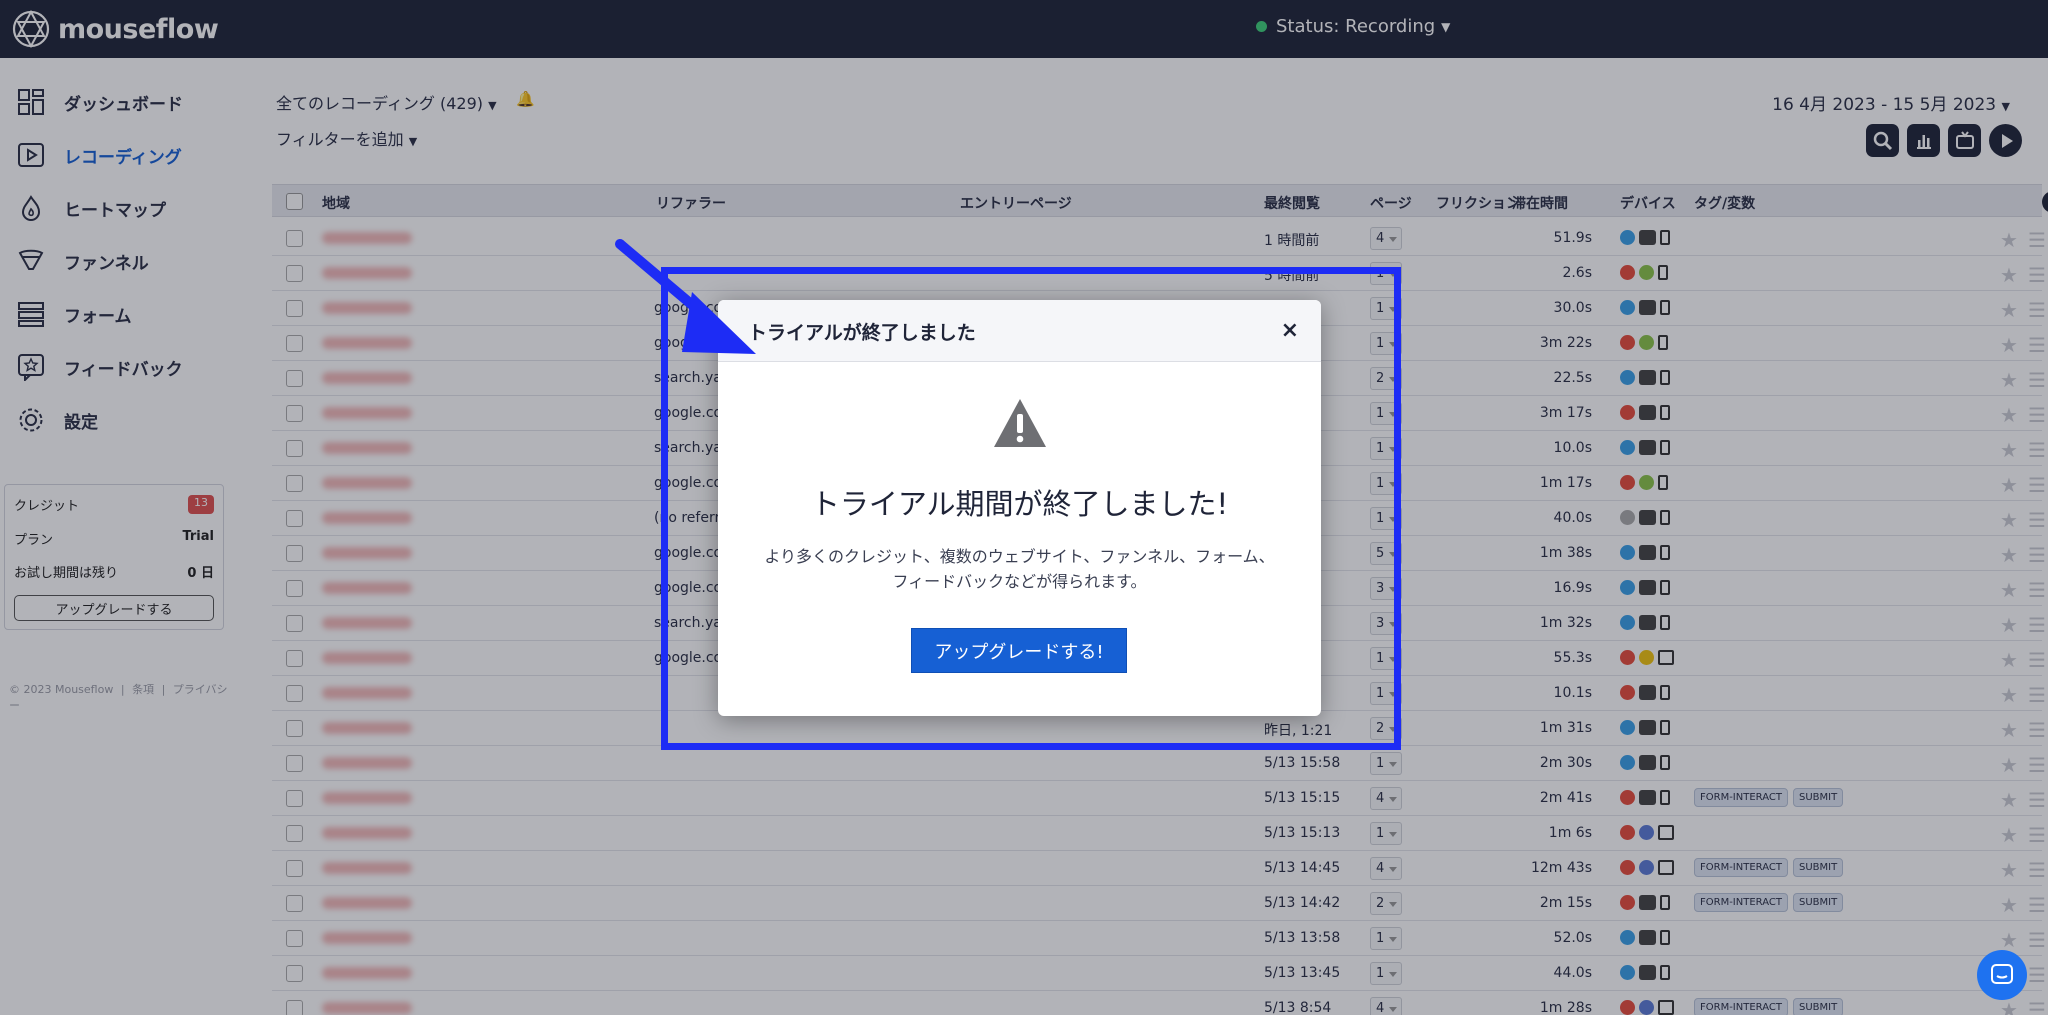 This screenshot has height=1015, width=2048. What do you see at coordinates (685, 296) in the screenshot?
I see `annotation-arrow-icon` at bounding box center [685, 296].